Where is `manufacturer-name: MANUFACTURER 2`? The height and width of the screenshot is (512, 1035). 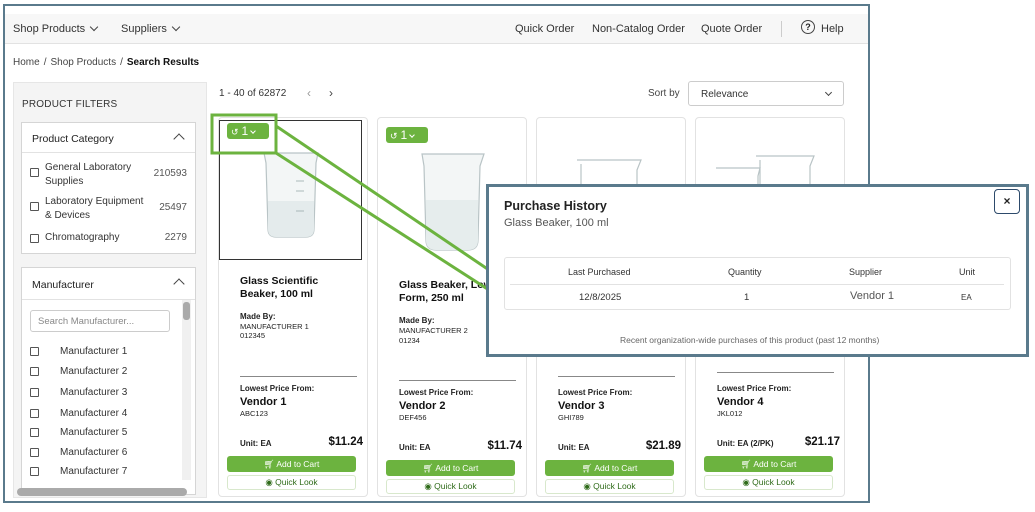 manufacturer-name: MANUFACTURER 2 is located at coordinates (433, 330).